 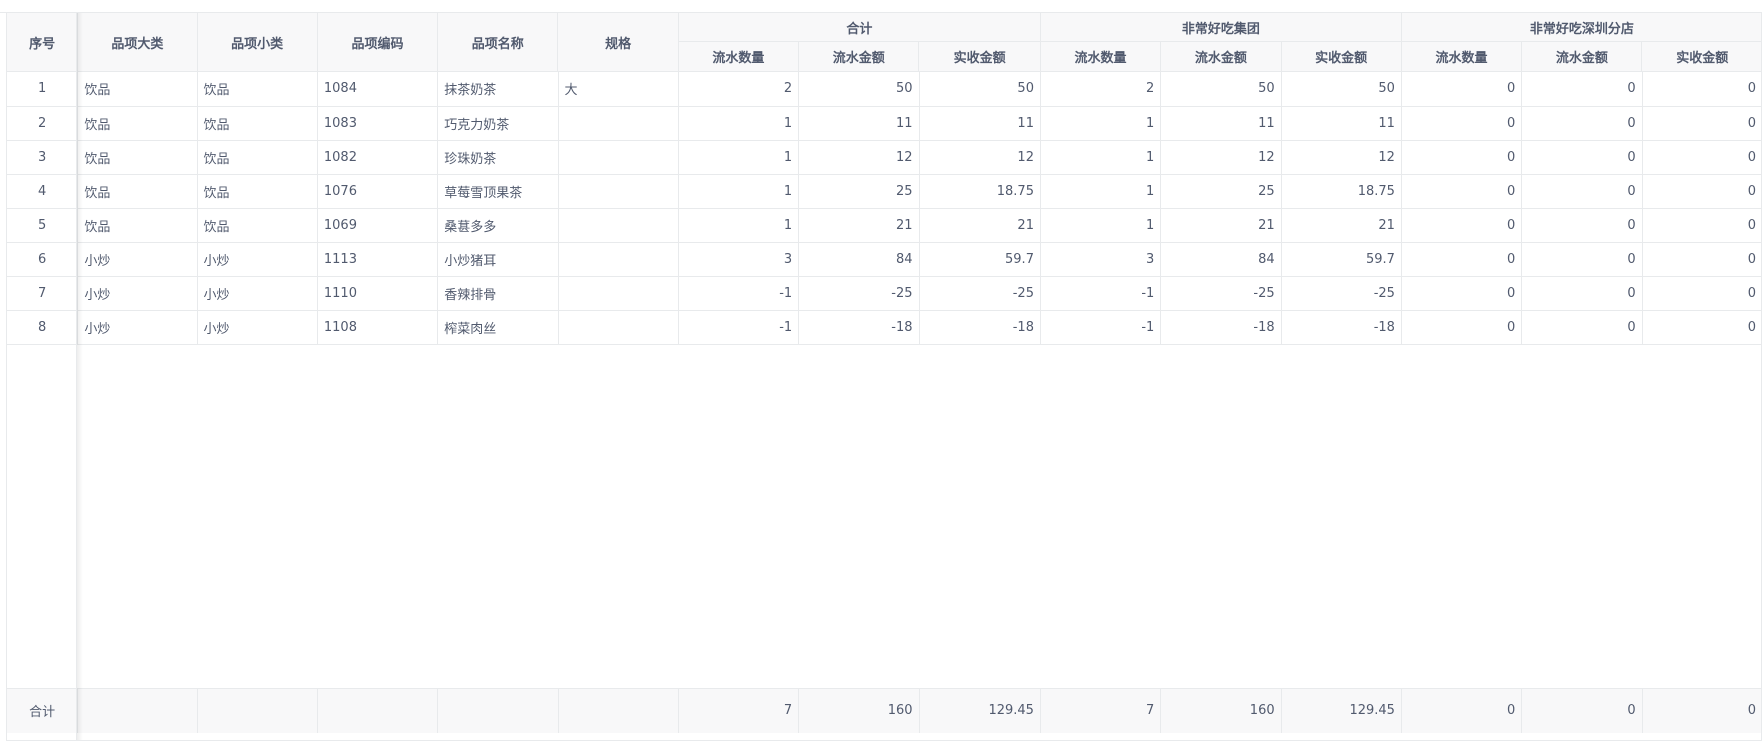 I want to click on header-fcgroup-qty: 流水数量, so click(x=1101, y=56).